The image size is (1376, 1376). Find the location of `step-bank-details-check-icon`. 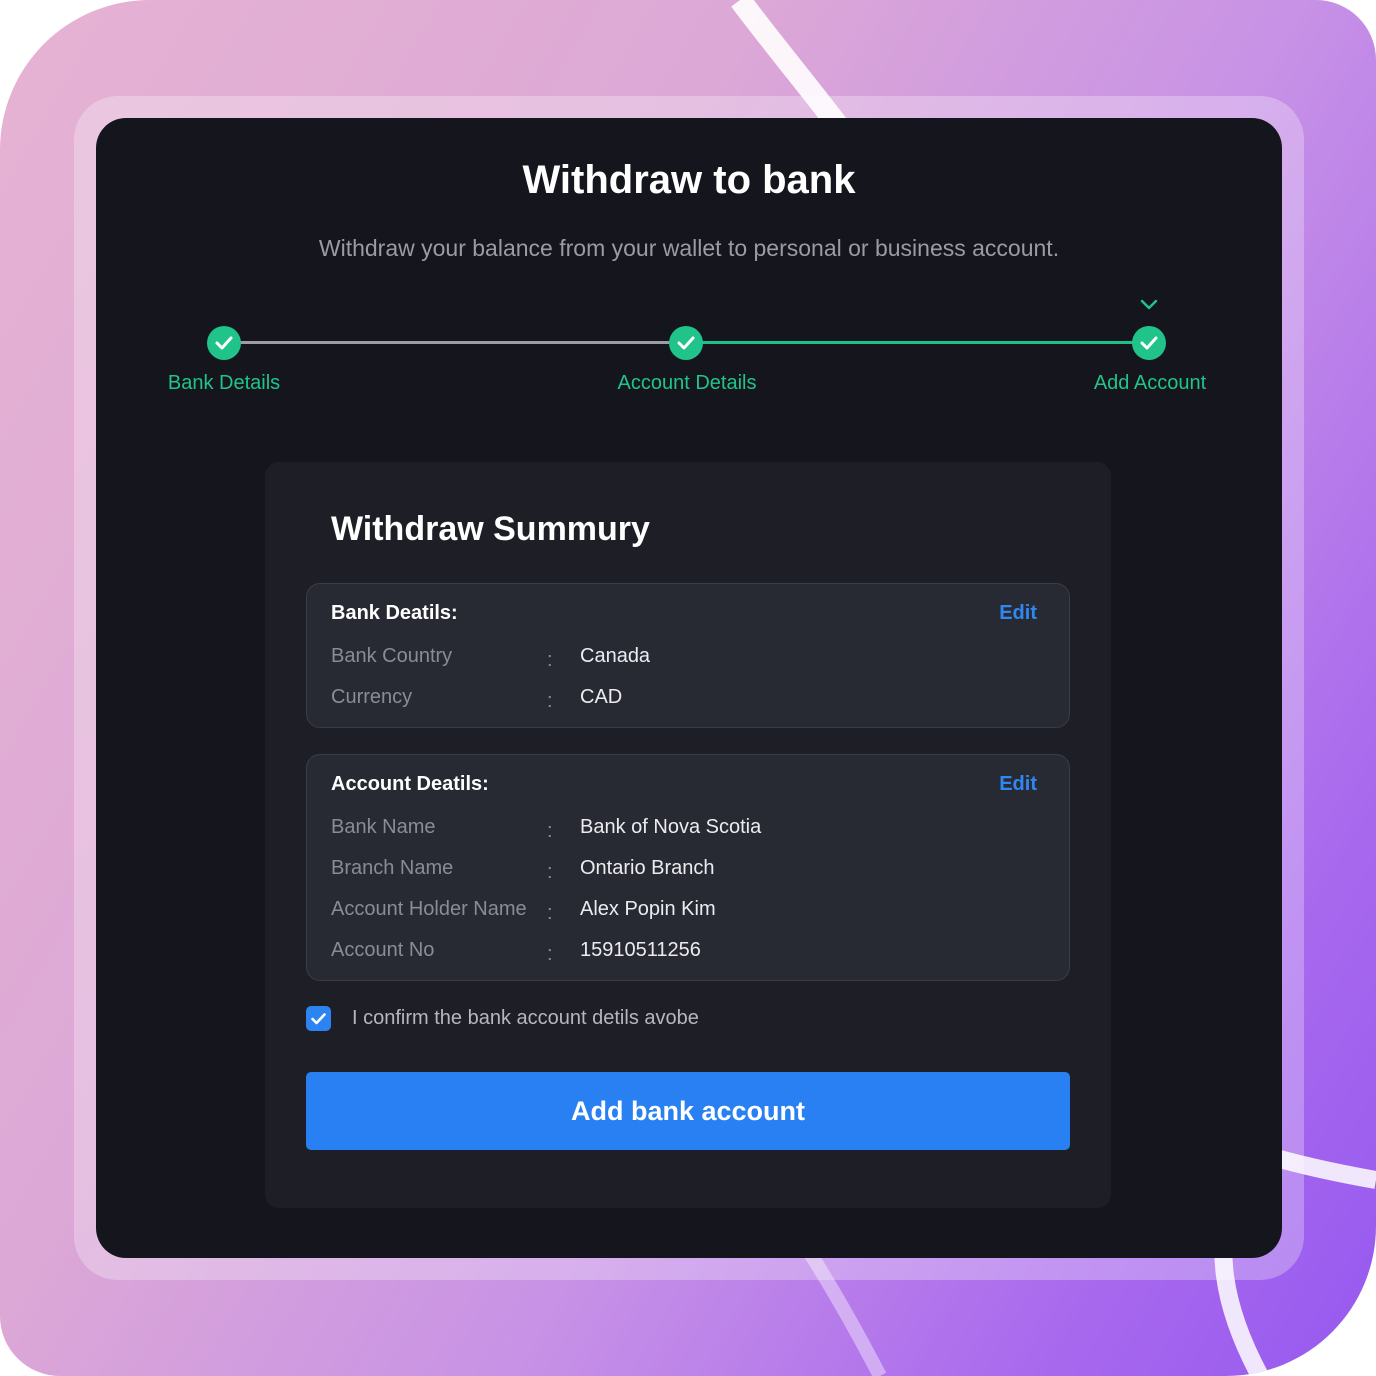

step-bank-details-check-icon is located at coordinates (224, 343).